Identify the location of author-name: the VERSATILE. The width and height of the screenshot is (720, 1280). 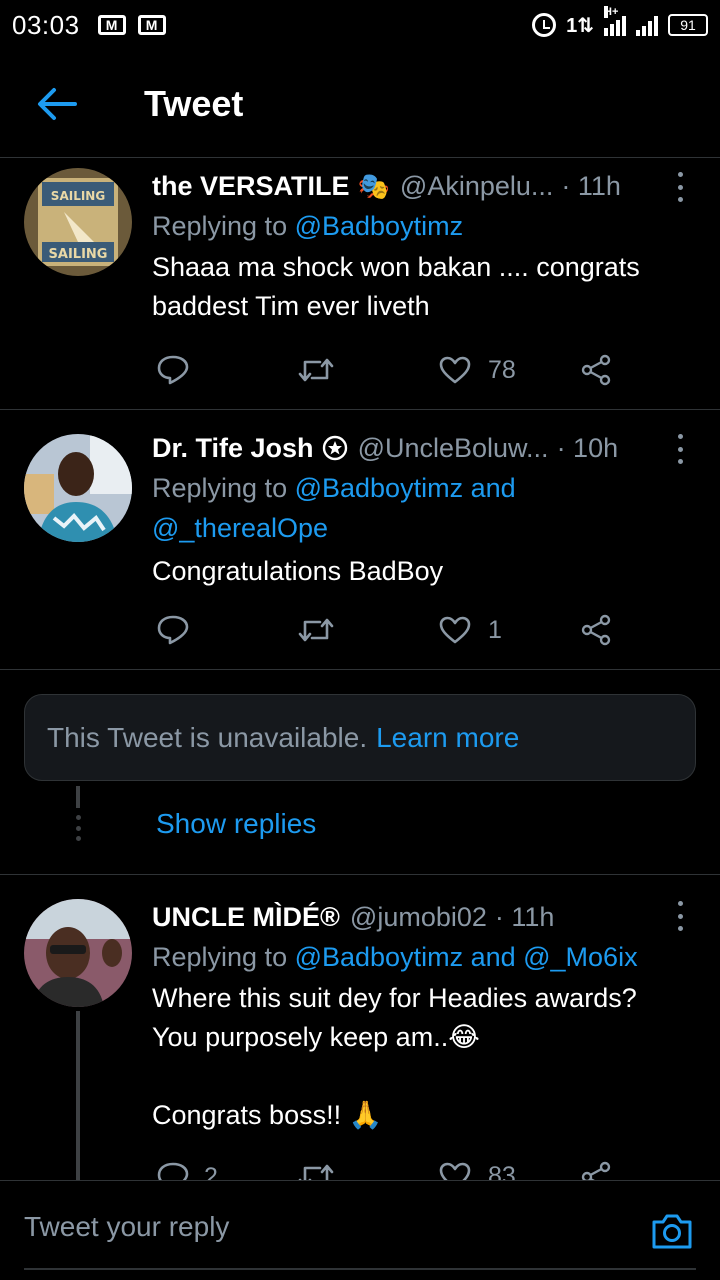
(251, 186).